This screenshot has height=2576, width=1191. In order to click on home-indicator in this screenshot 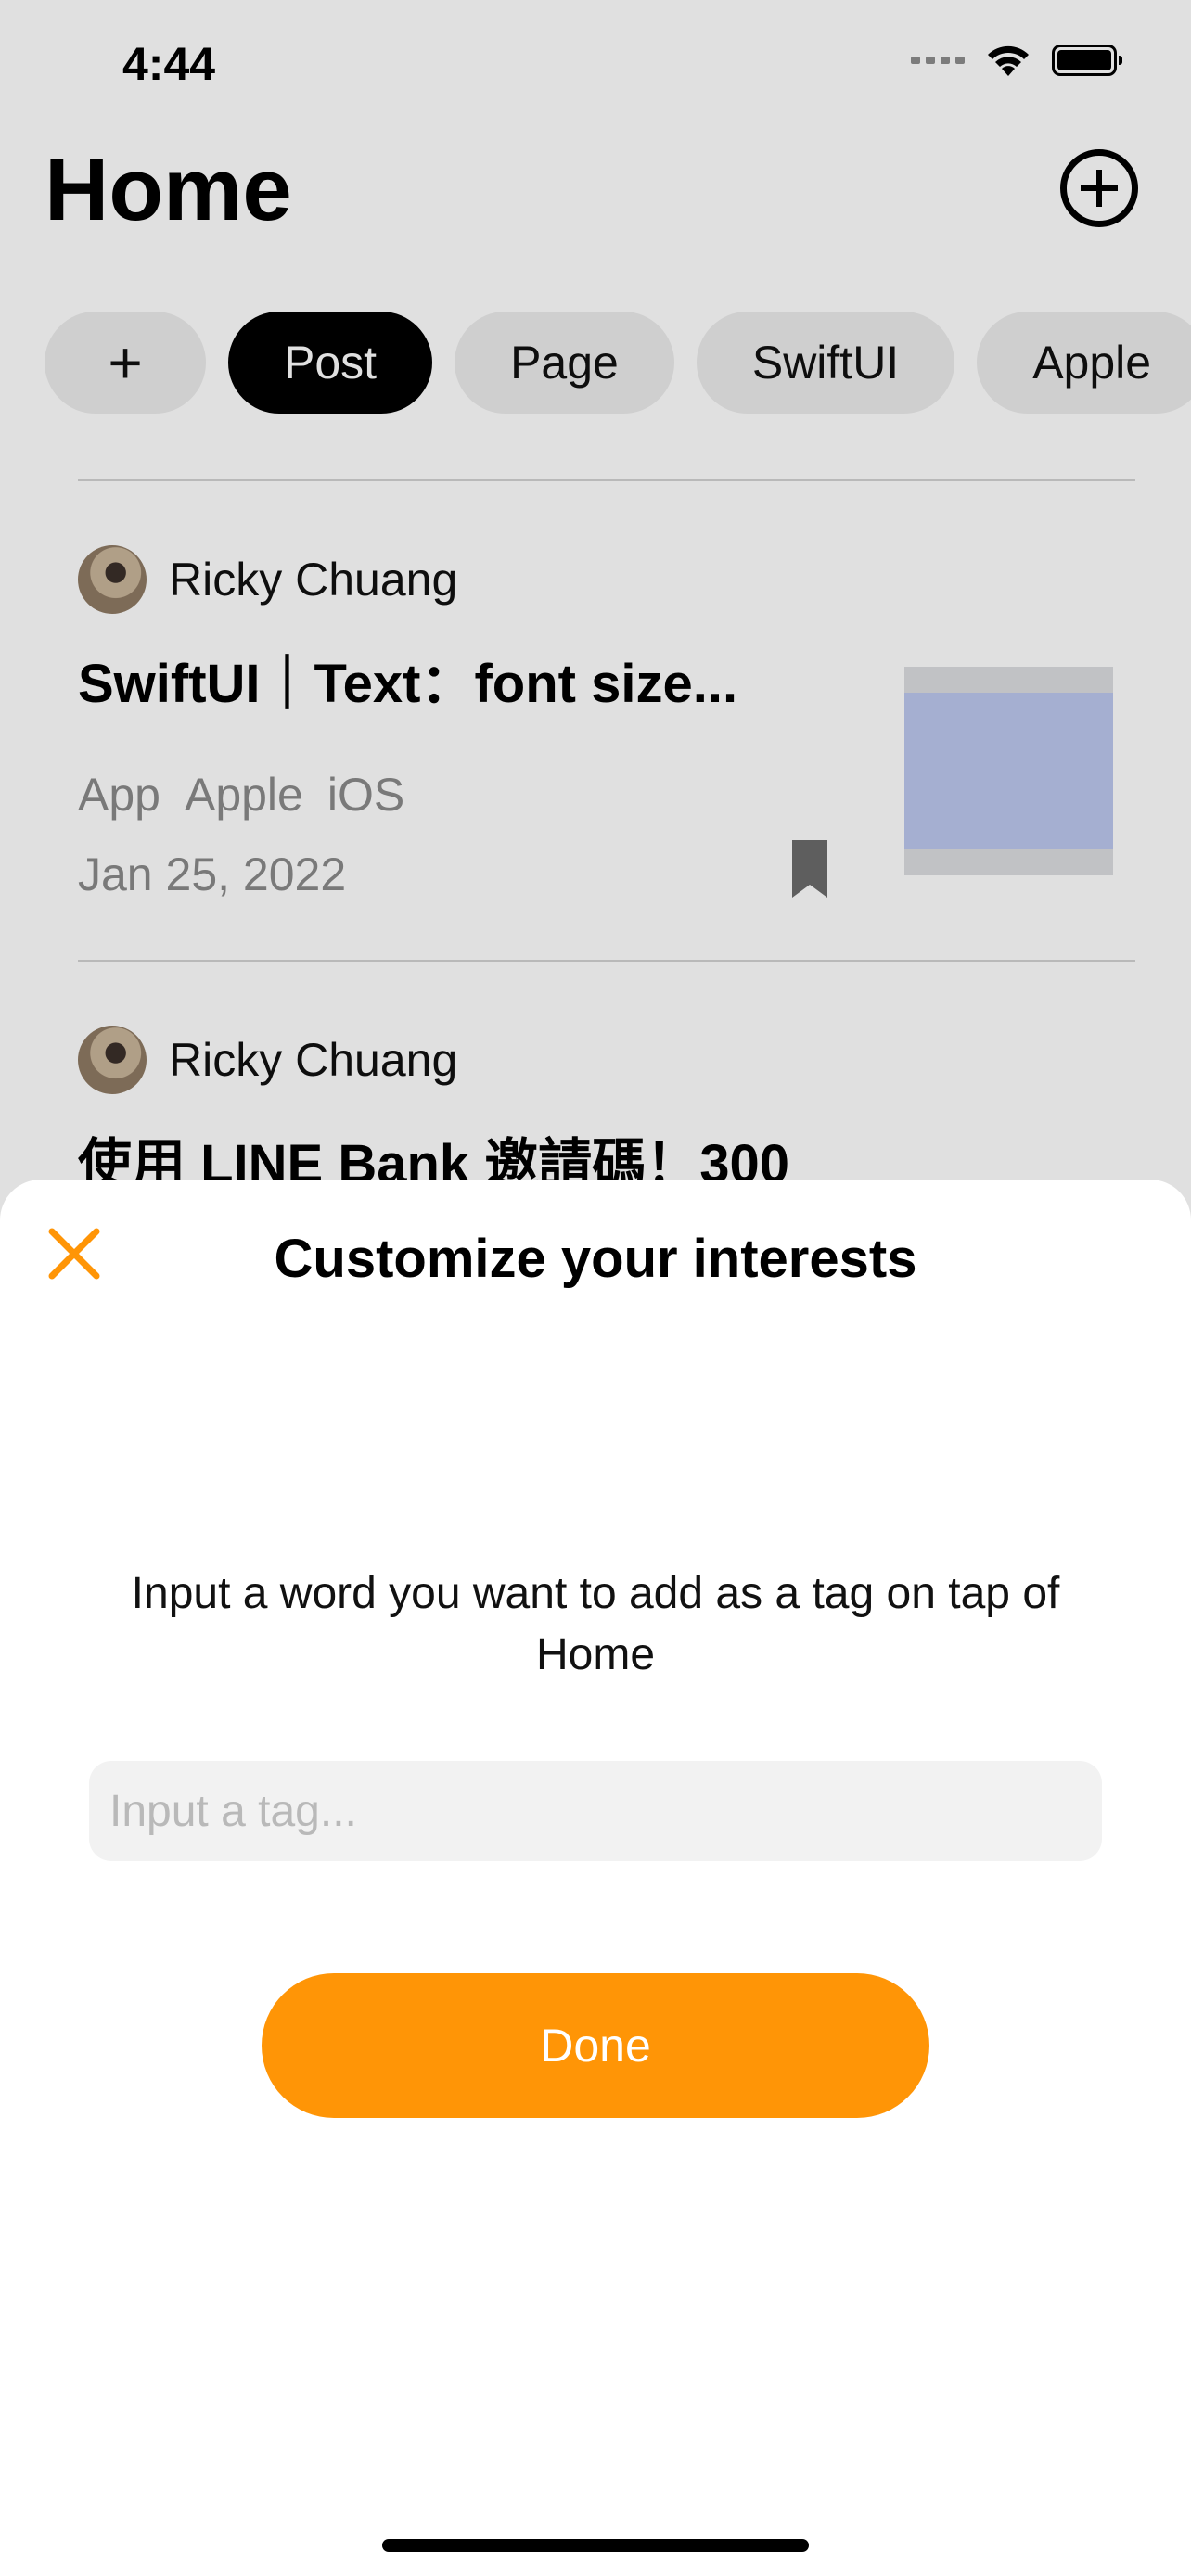, I will do `click(595, 2545)`.